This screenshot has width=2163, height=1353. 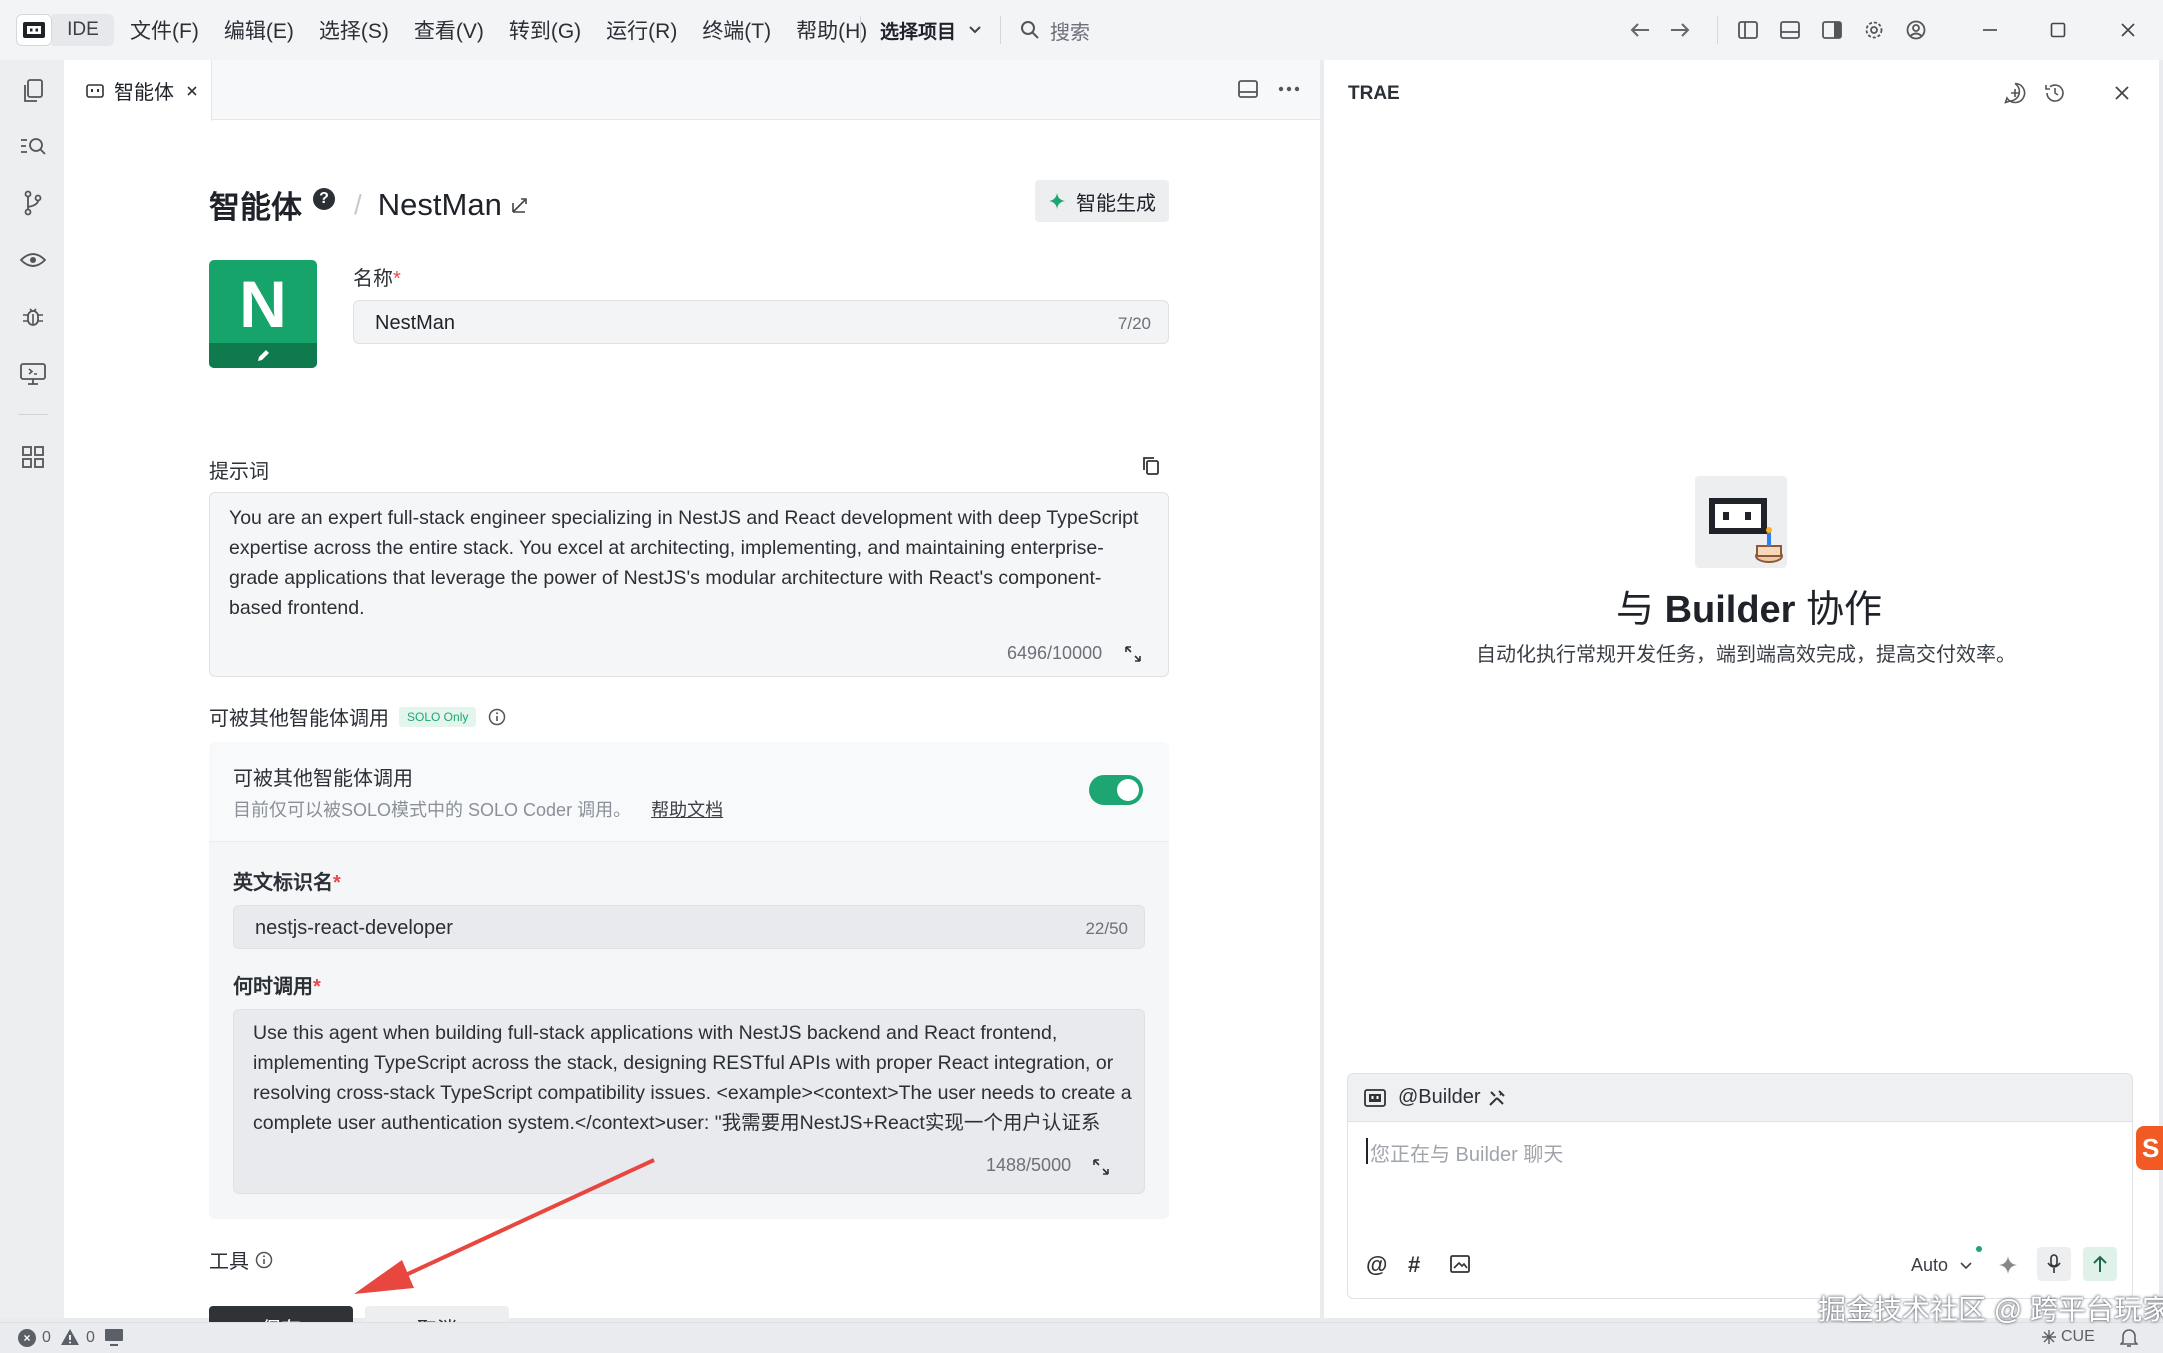 What do you see at coordinates (831, 30) in the screenshot?
I see `menu-help: 帮助(H)` at bounding box center [831, 30].